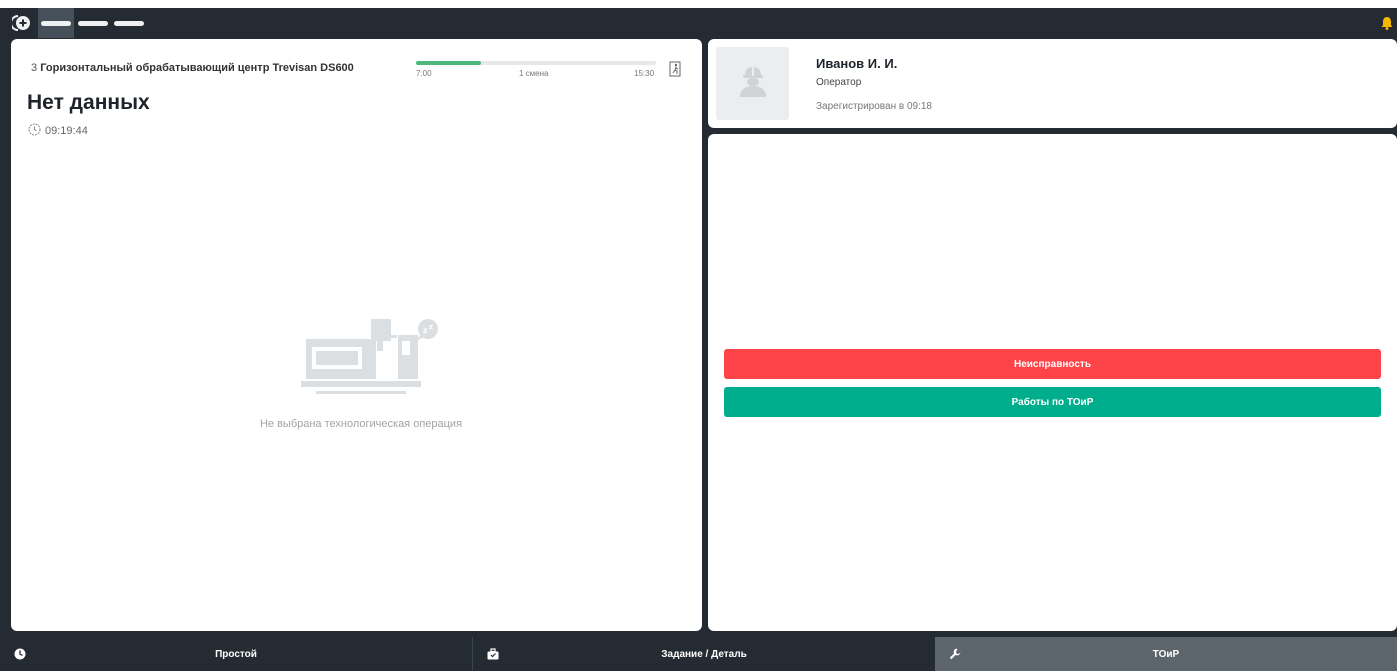 Image resolution: width=1397 pixels, height=671 pixels. What do you see at coordinates (424, 73) in the screenshot?
I see `shift-start: 7:00` at bounding box center [424, 73].